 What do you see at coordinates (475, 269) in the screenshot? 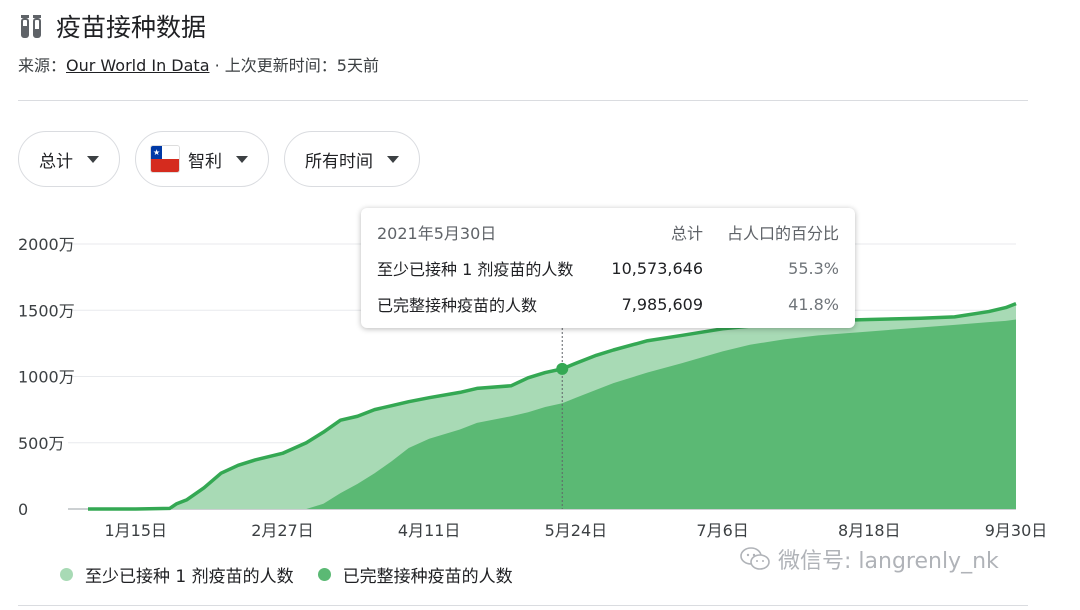
I see `tooltip-row-label: 至少已接种 1 剂疫苗的人数` at bounding box center [475, 269].